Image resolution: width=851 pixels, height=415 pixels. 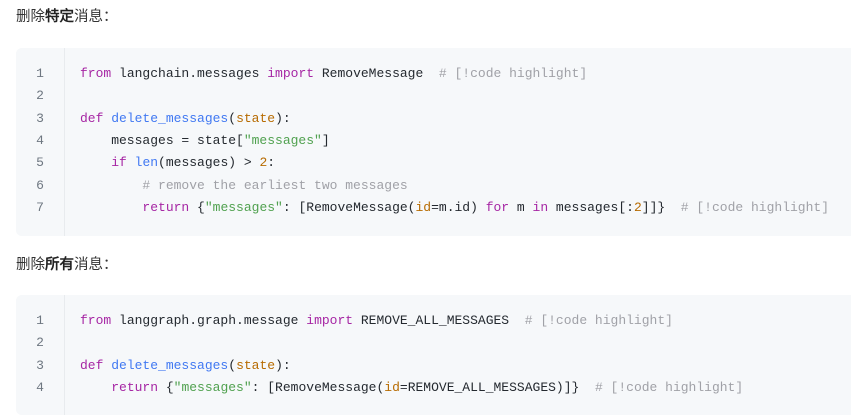 I want to click on code-token: REMOVE_ALL_MESSAGES, so click(x=439, y=320).